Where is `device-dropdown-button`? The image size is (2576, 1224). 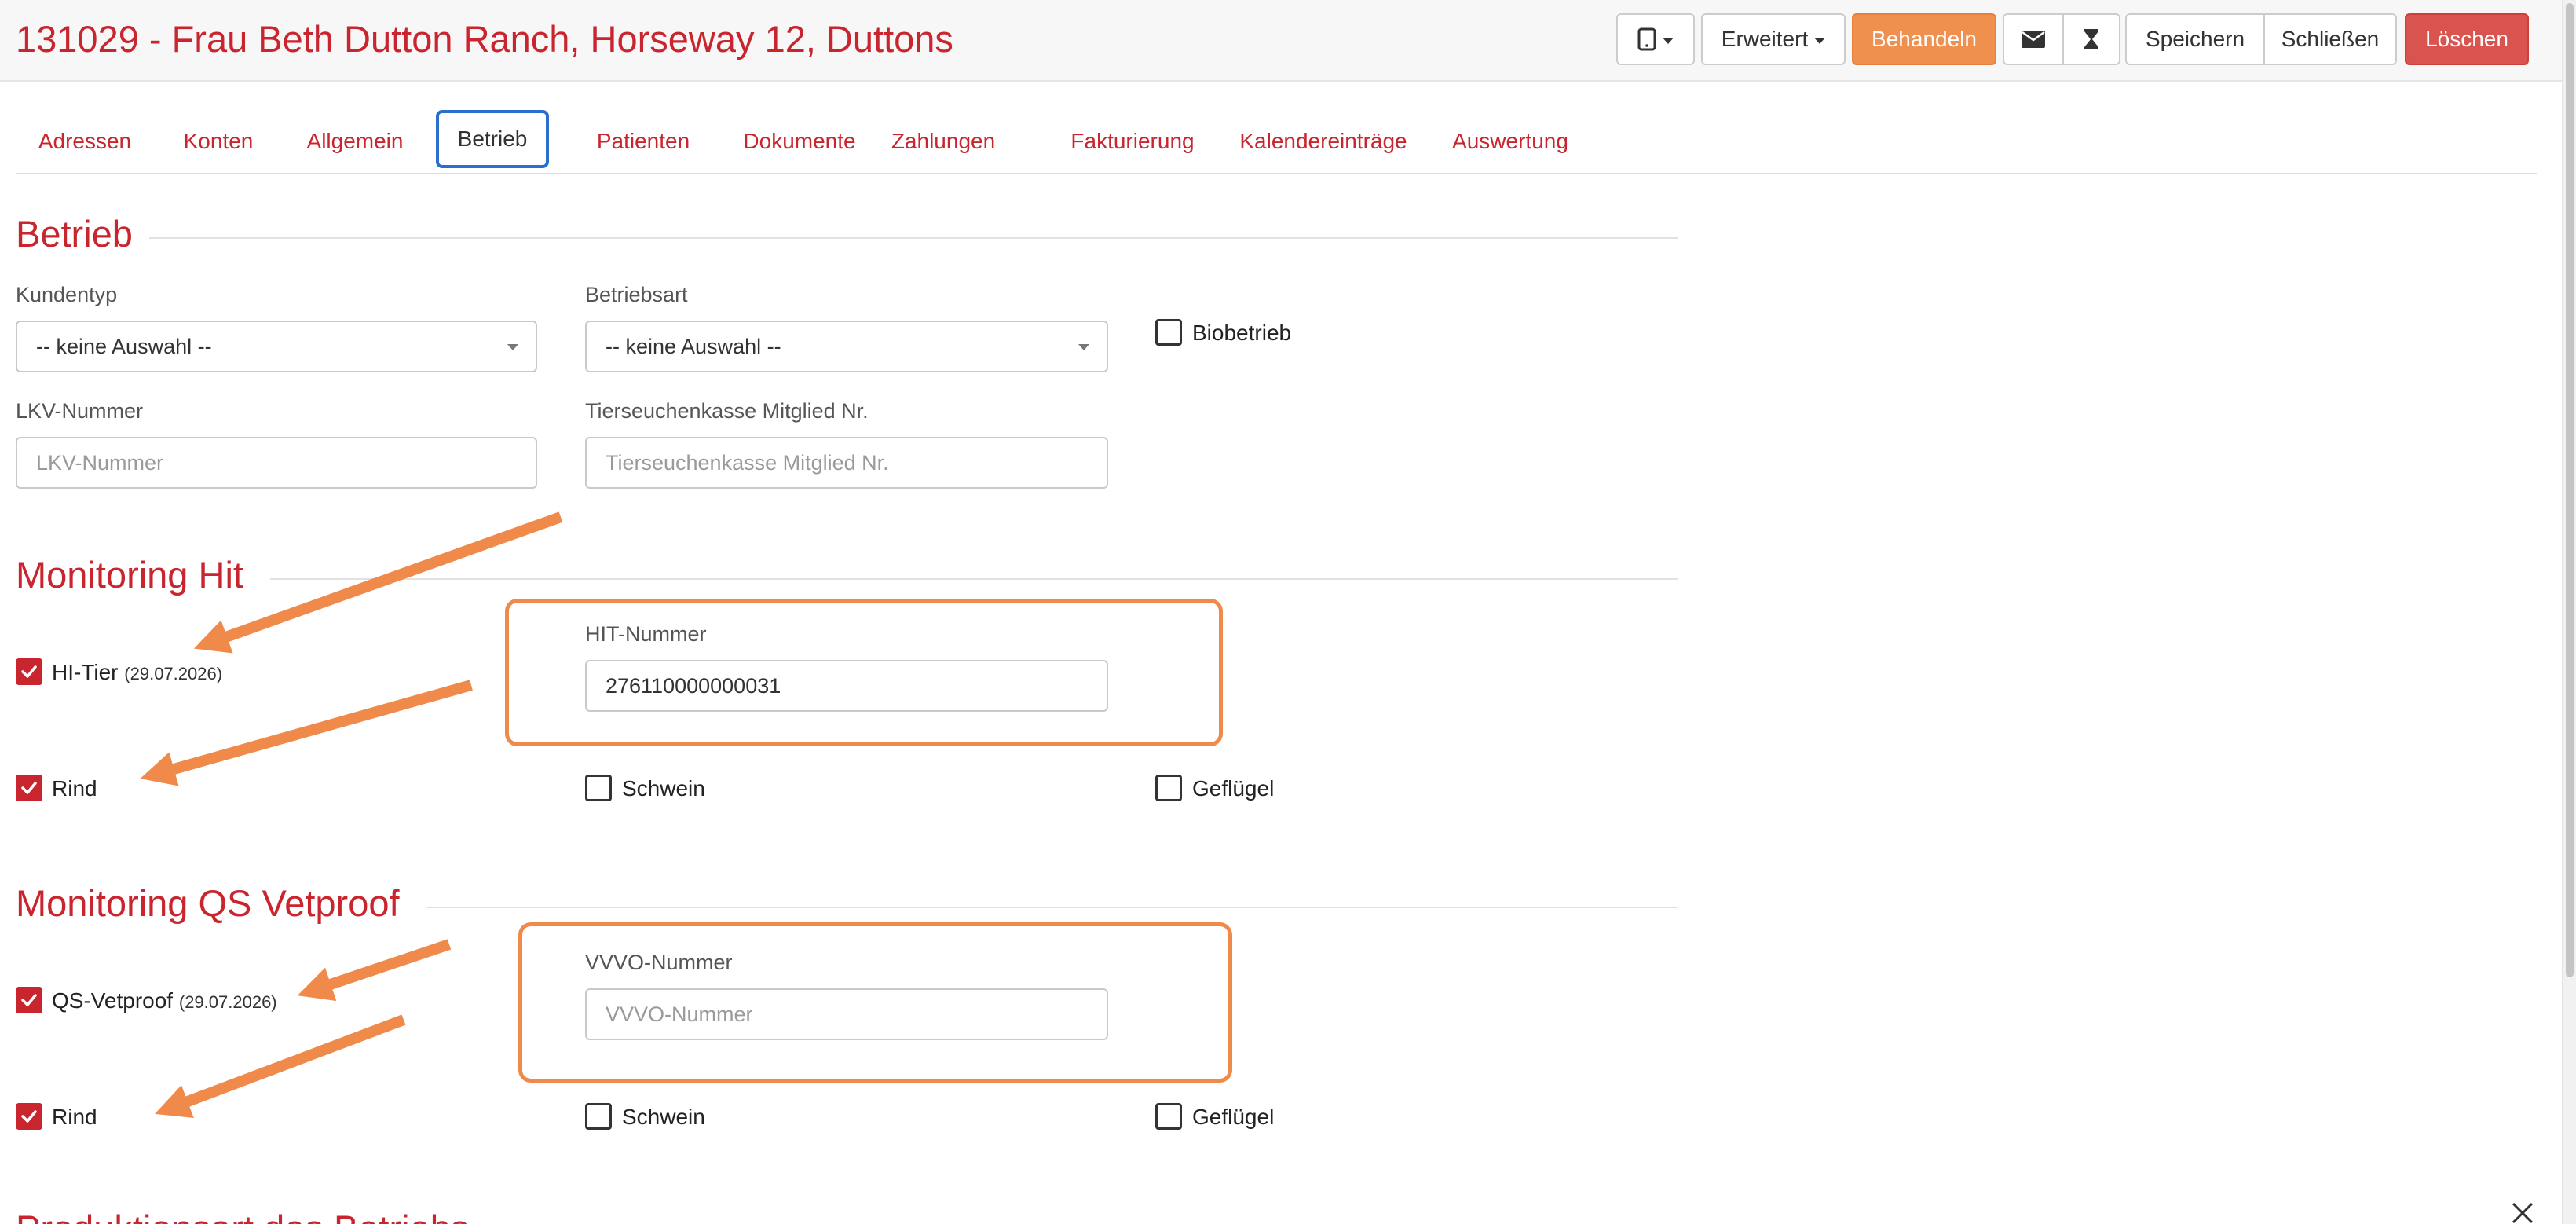 device-dropdown-button is located at coordinates (1656, 39).